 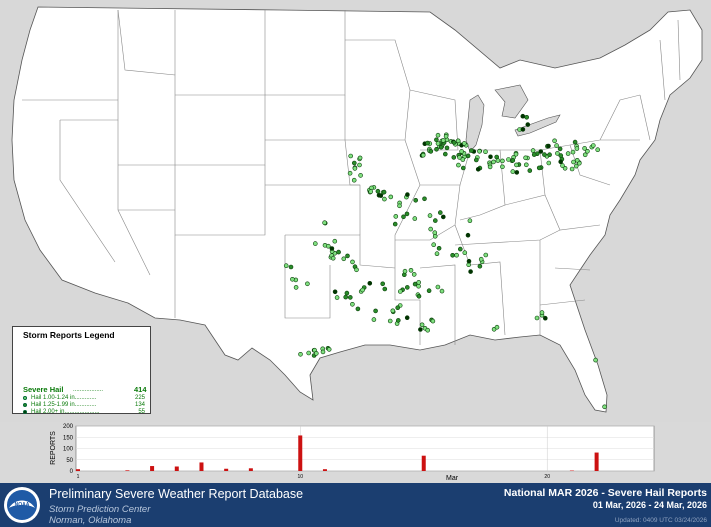 I want to click on center-location: Norman, Oklahoma, so click(x=90, y=520).